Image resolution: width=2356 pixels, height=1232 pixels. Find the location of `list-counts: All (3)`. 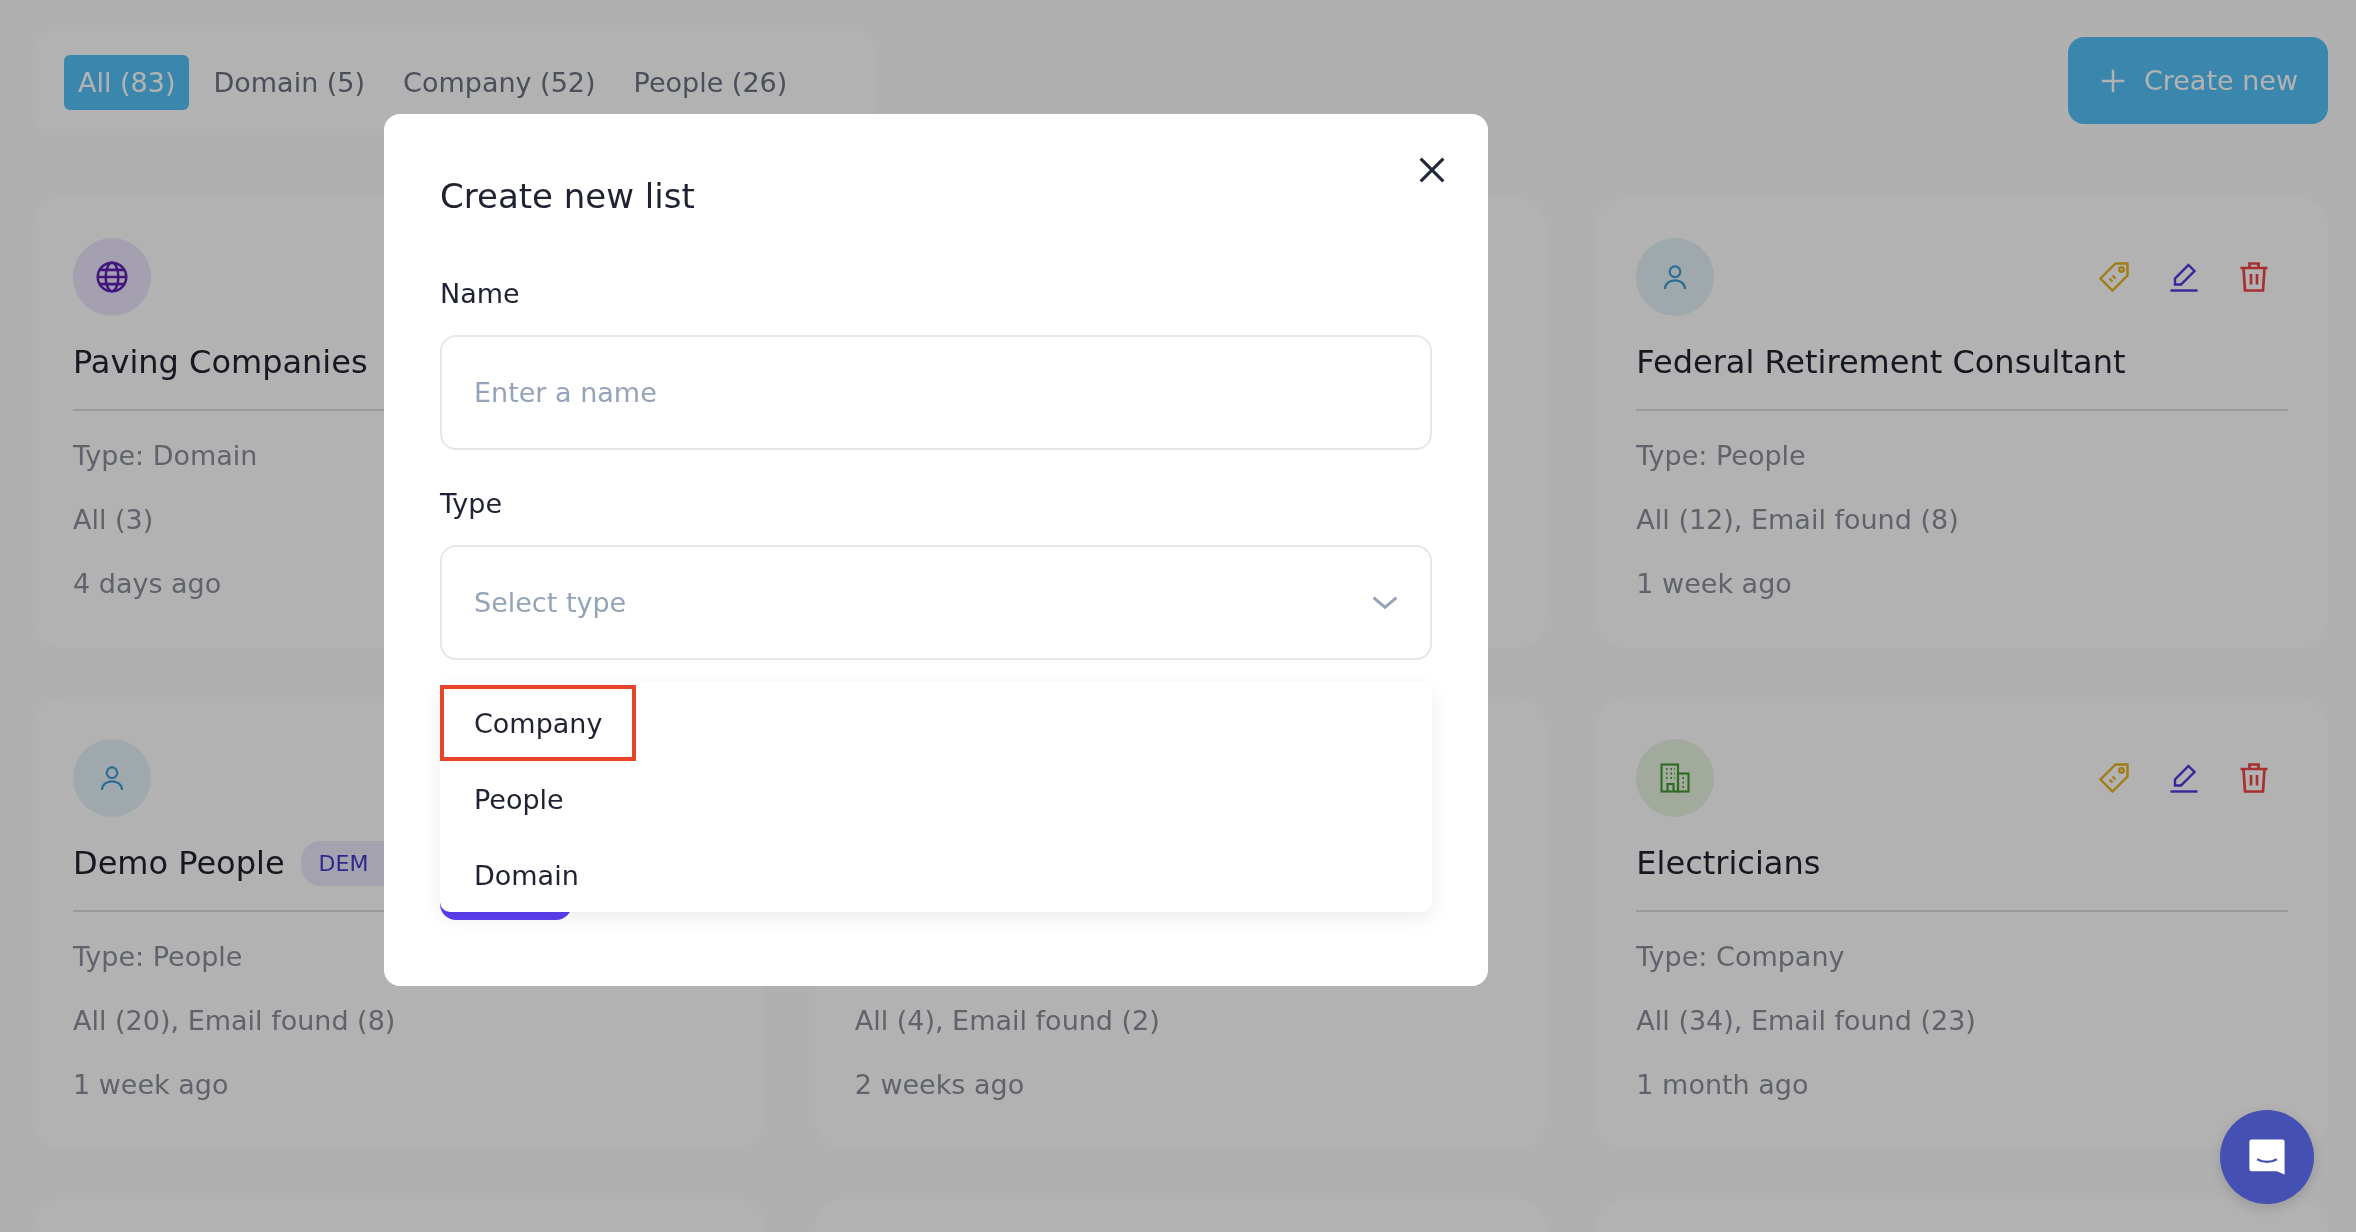

list-counts: All (3) is located at coordinates (113, 519).